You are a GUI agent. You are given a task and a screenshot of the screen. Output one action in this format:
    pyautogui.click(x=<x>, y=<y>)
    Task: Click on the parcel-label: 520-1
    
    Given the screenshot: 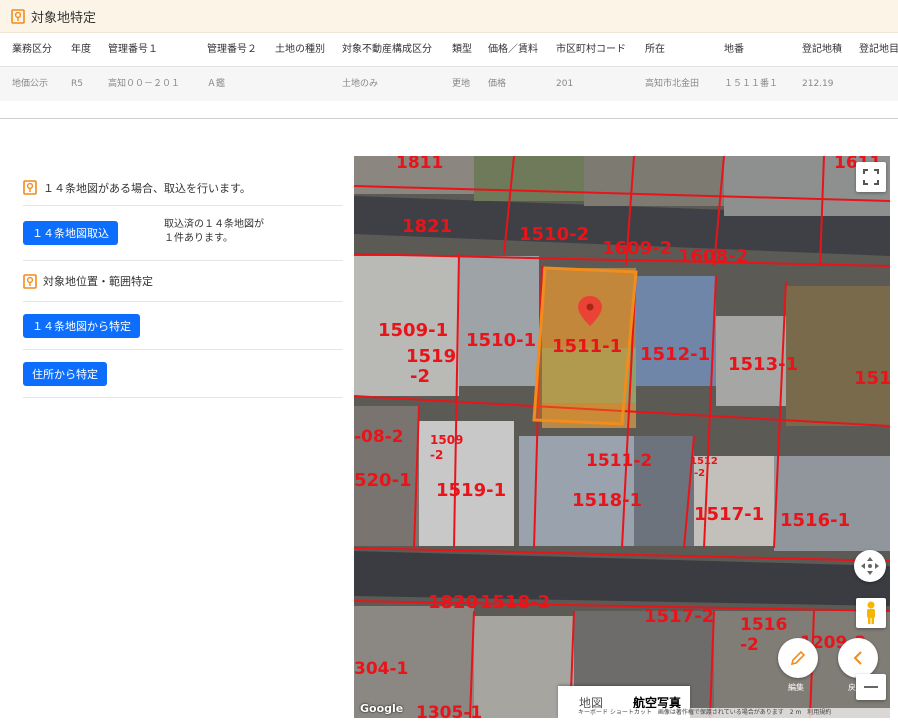 What is the action you would take?
    pyautogui.click(x=383, y=480)
    